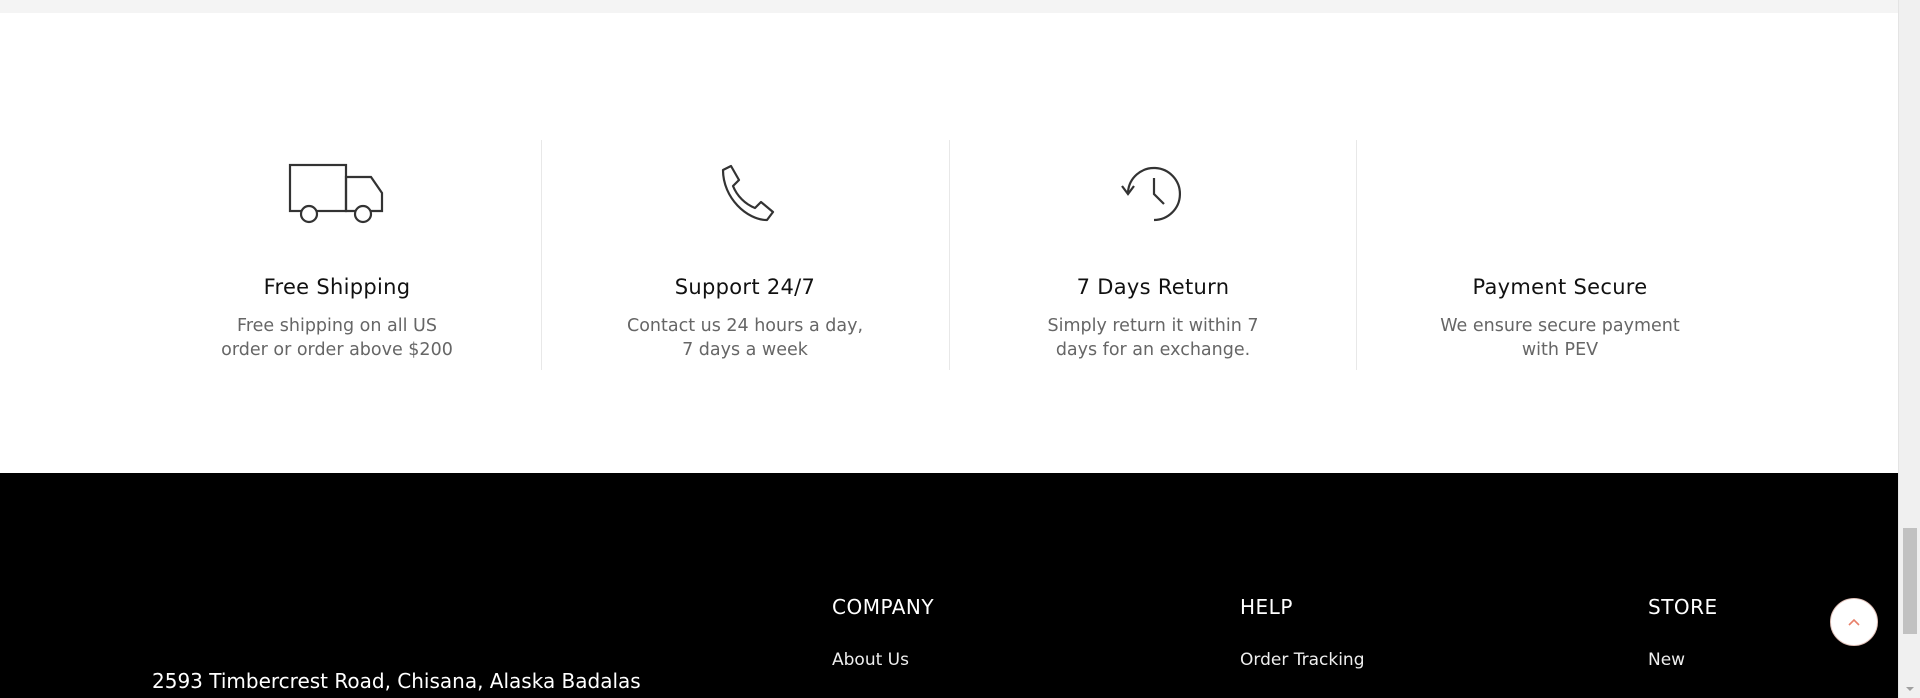 The height and width of the screenshot is (698, 1920). Describe the element at coordinates (1153, 192) in the screenshot. I see `history-icon` at that location.